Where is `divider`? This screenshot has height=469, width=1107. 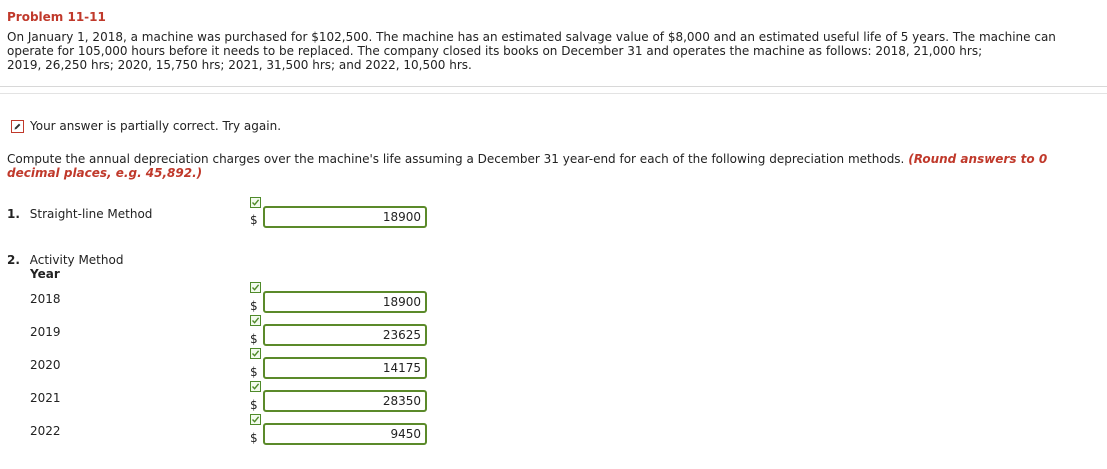
divider is located at coordinates (553, 93).